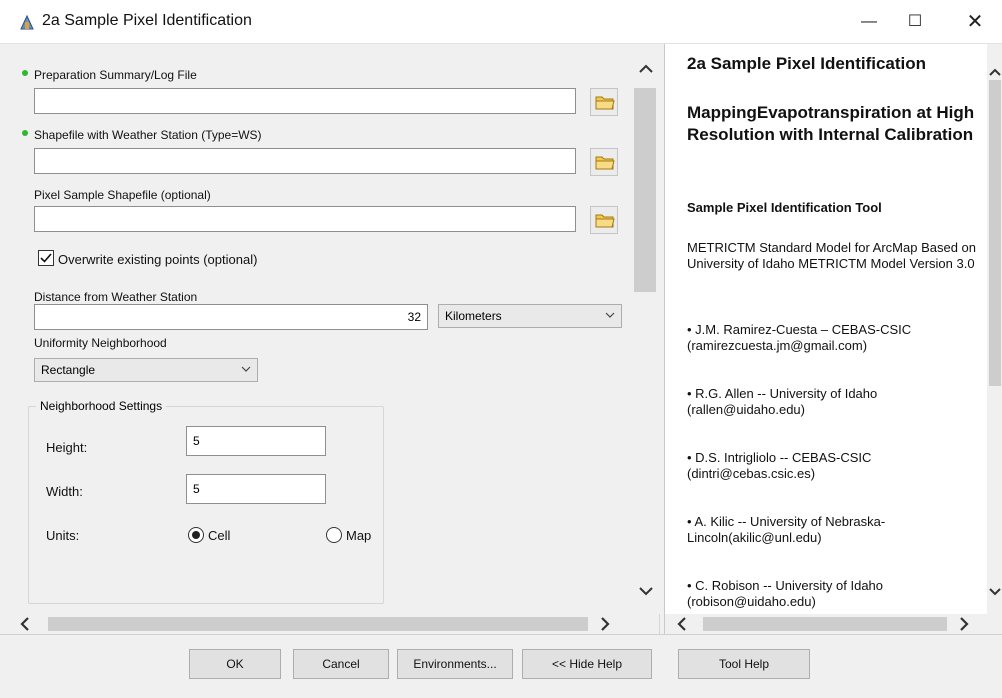  Describe the element at coordinates (231, 317) in the screenshot. I see `distance-input` at that location.